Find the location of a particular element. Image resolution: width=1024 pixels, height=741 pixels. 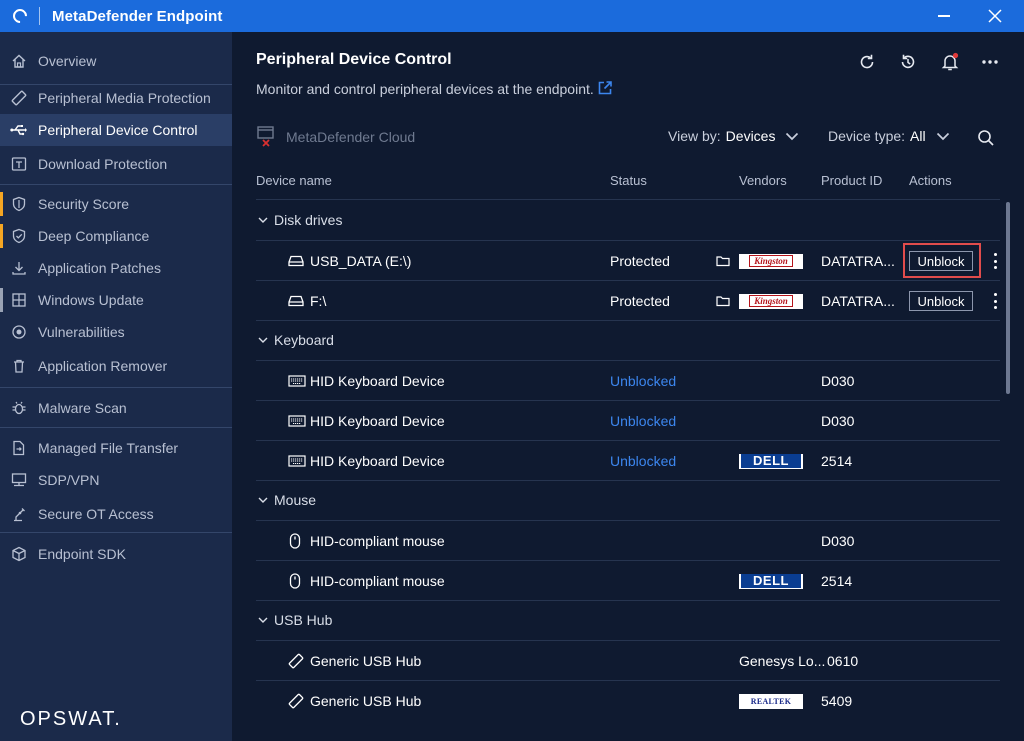

sidebar-item-vulnerabilities: Vulnerabilities is located at coordinates (116, 332).